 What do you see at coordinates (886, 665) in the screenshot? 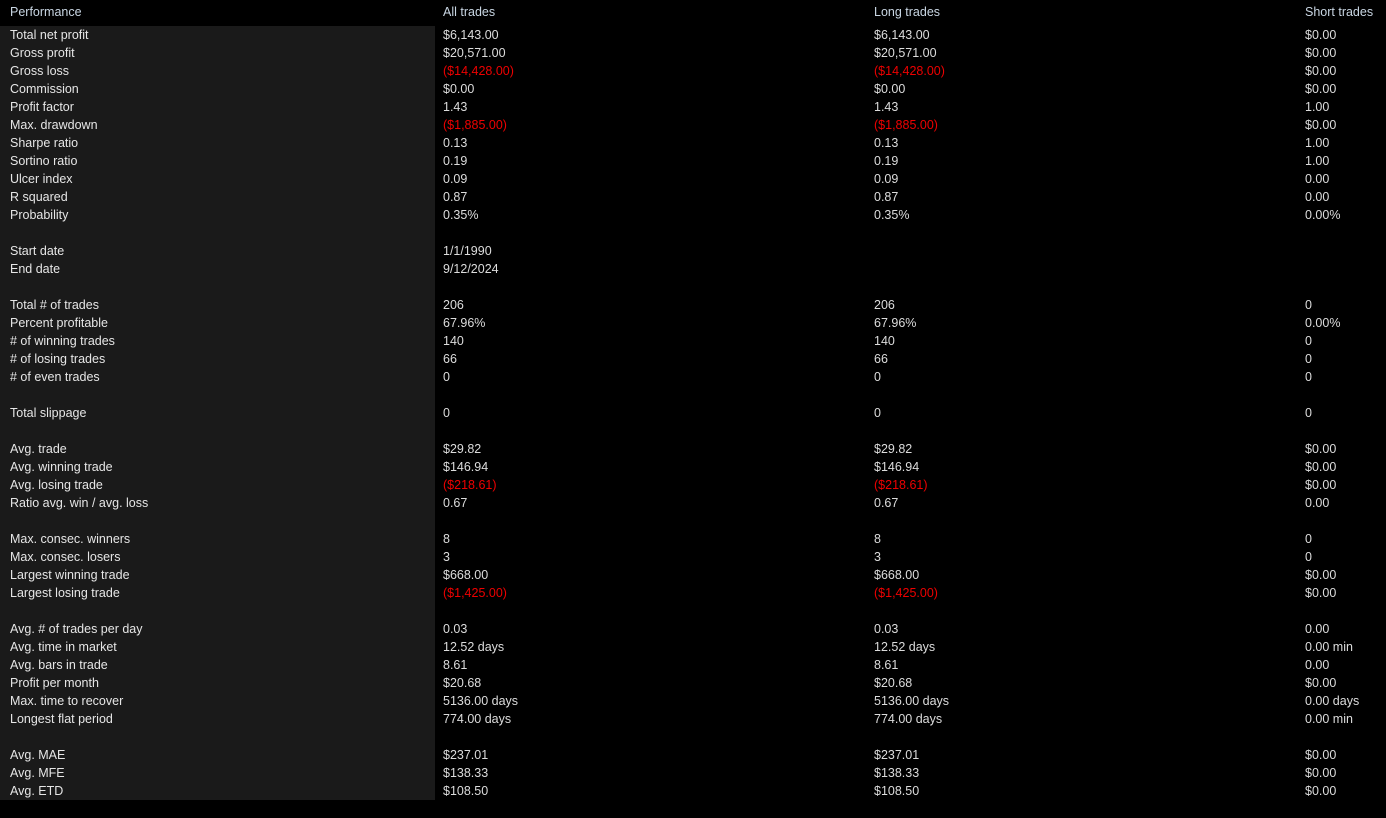
I see `metric-value-long-trades: 8.61` at bounding box center [886, 665].